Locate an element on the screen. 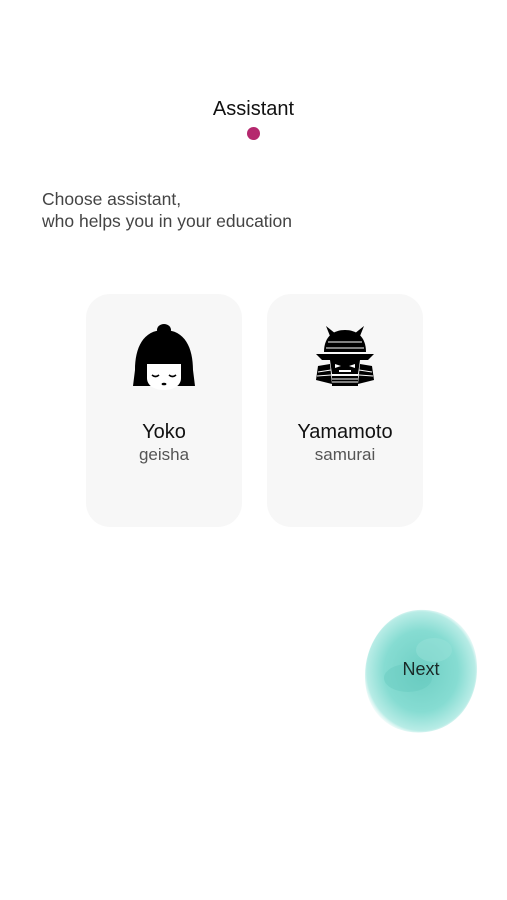  geisha-icon is located at coordinates (164, 357).